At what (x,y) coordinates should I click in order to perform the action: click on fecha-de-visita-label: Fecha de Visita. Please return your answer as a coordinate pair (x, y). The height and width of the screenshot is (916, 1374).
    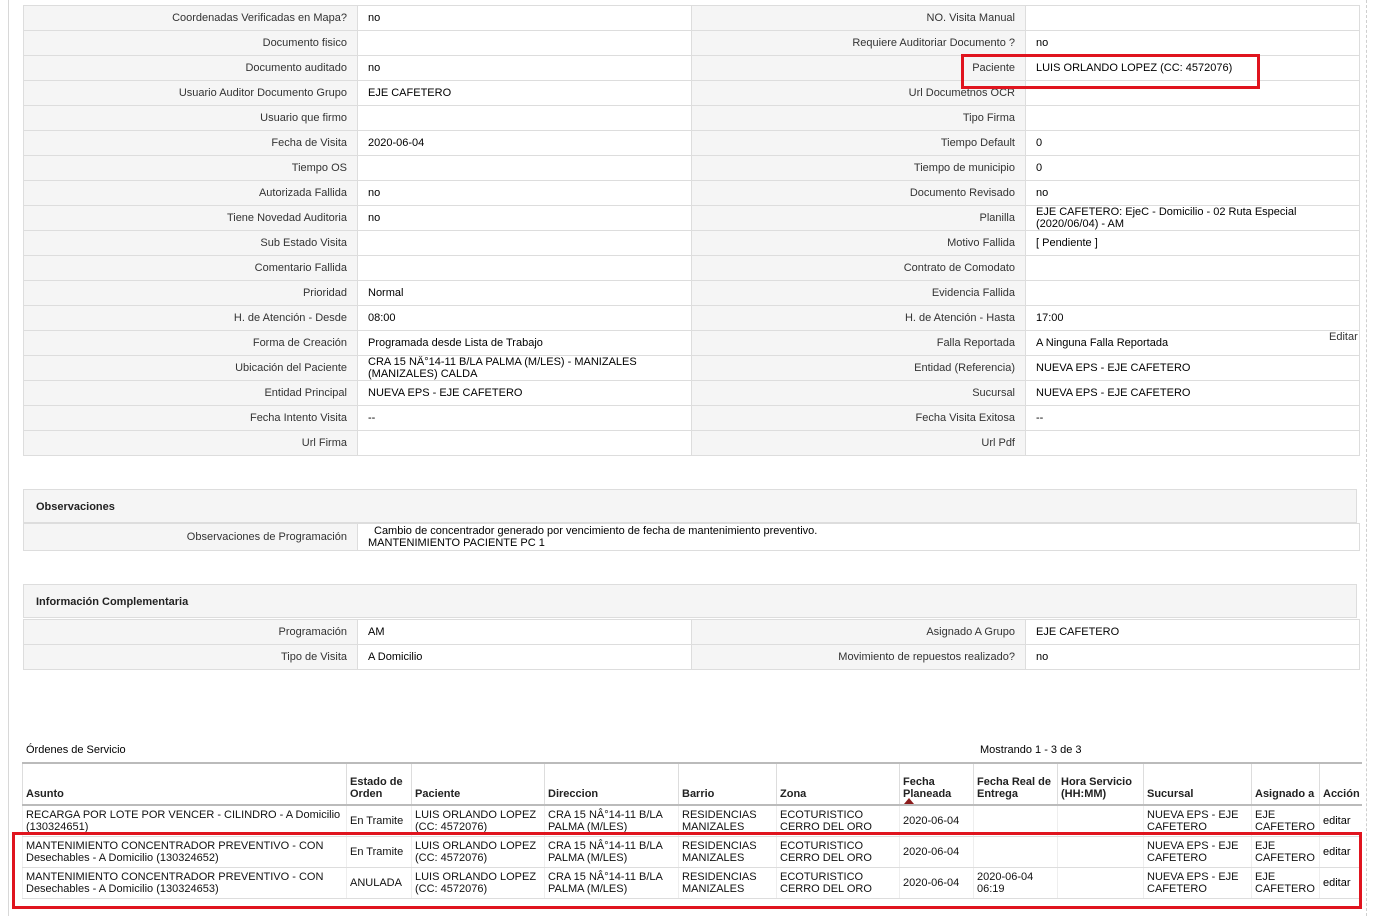
    Looking at the image, I should click on (190, 143).